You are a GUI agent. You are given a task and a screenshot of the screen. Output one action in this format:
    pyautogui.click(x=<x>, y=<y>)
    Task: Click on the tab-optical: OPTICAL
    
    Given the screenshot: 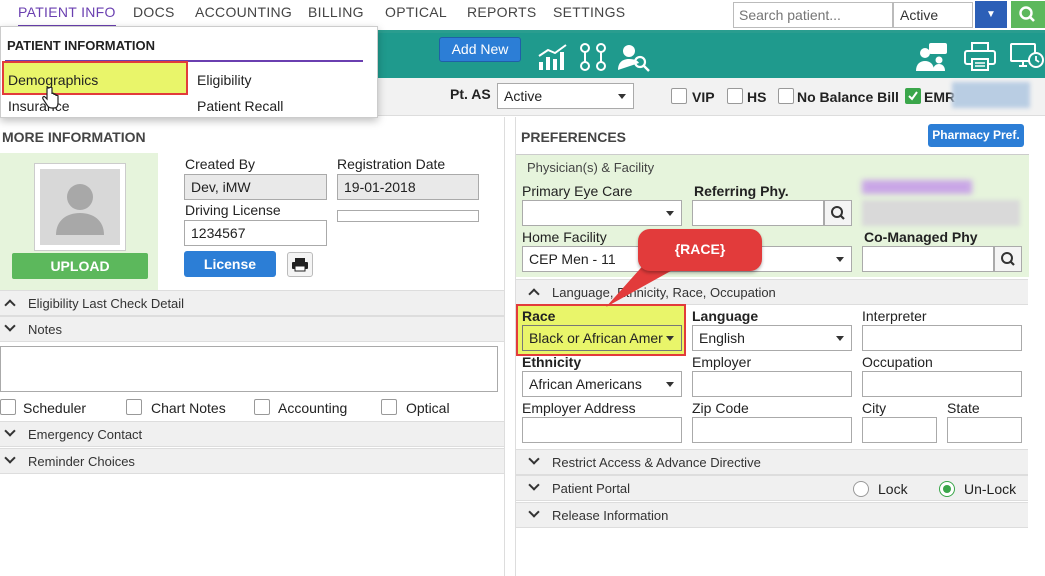 What is the action you would take?
    pyautogui.click(x=416, y=12)
    